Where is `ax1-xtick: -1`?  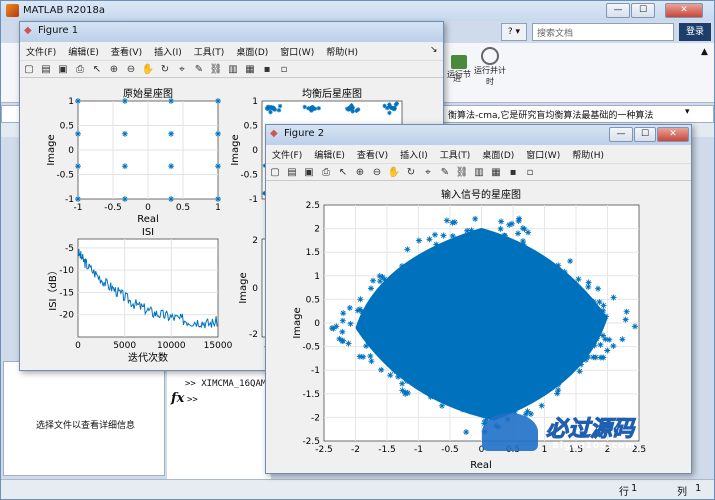
ax1-xtick: -1 is located at coordinates (78, 208).